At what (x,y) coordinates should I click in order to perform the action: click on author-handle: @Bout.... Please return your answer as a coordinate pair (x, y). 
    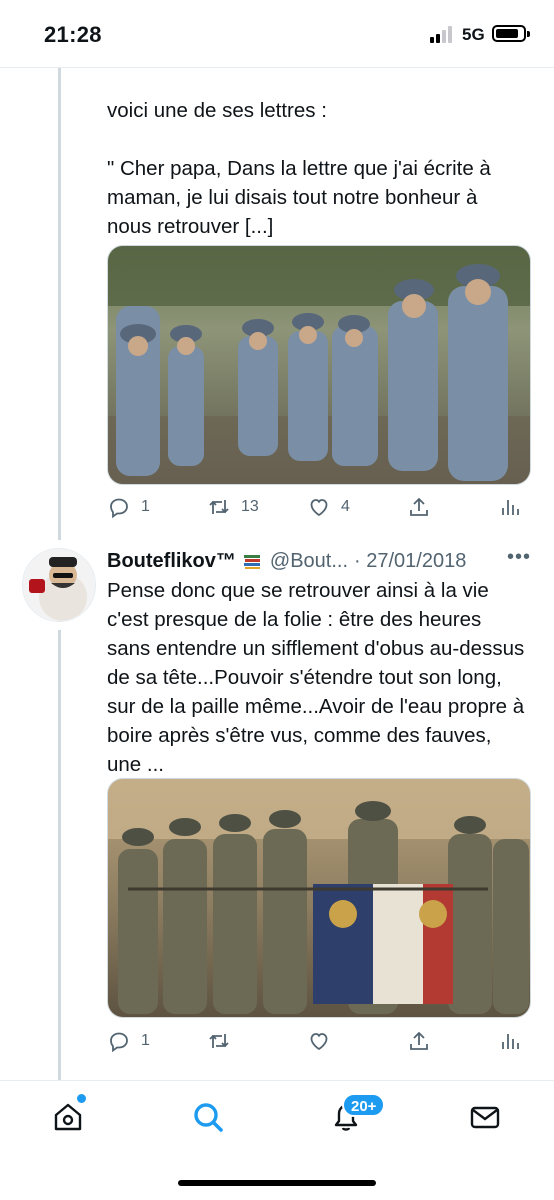
    Looking at the image, I should click on (309, 561).